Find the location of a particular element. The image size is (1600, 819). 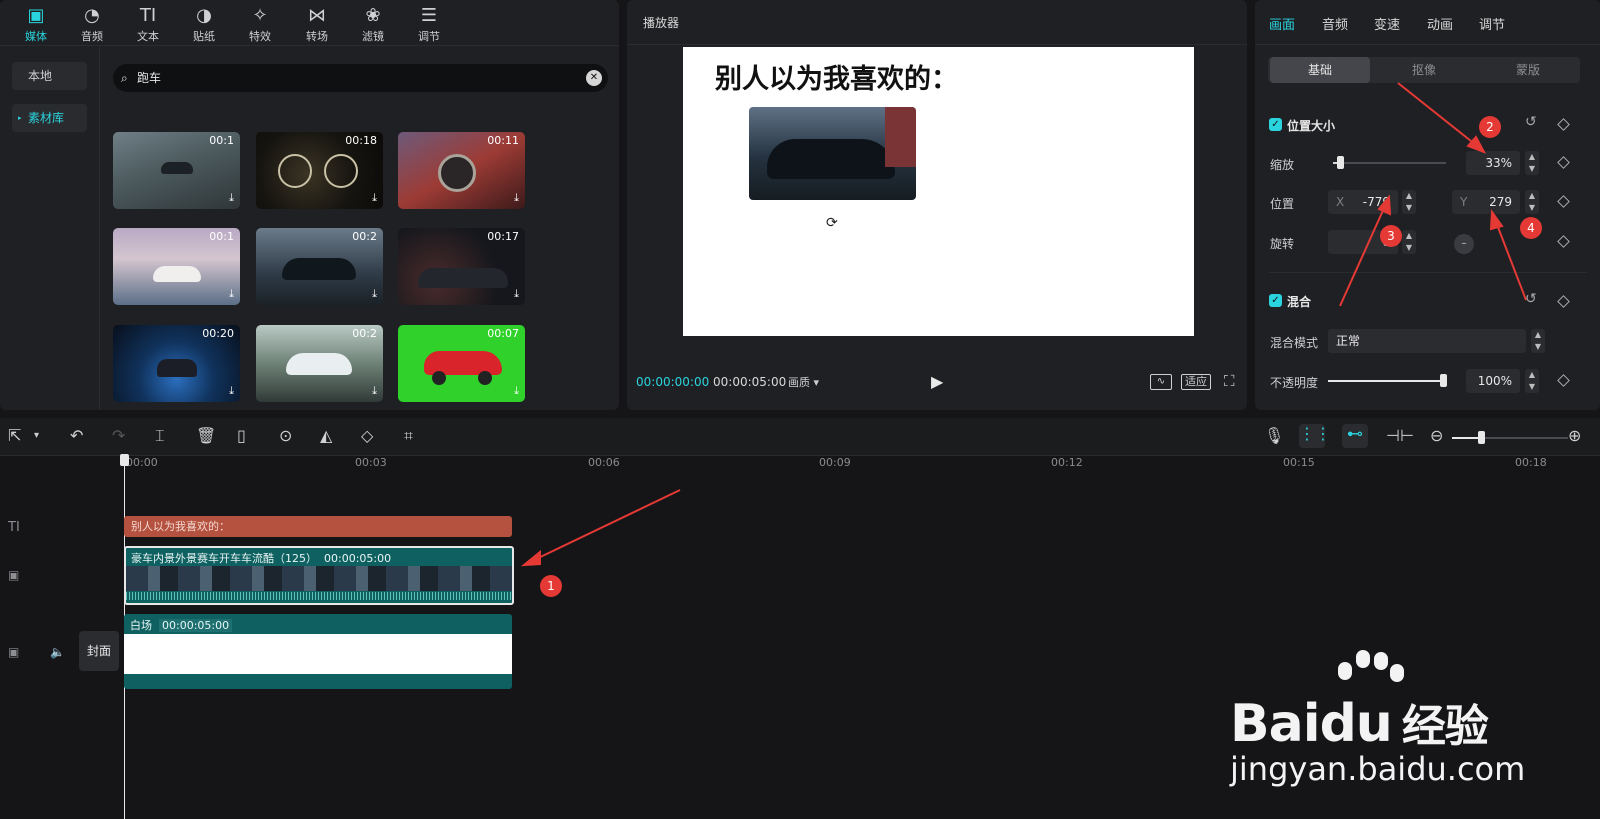

annotation-marker-1: 1 is located at coordinates (551, 586).